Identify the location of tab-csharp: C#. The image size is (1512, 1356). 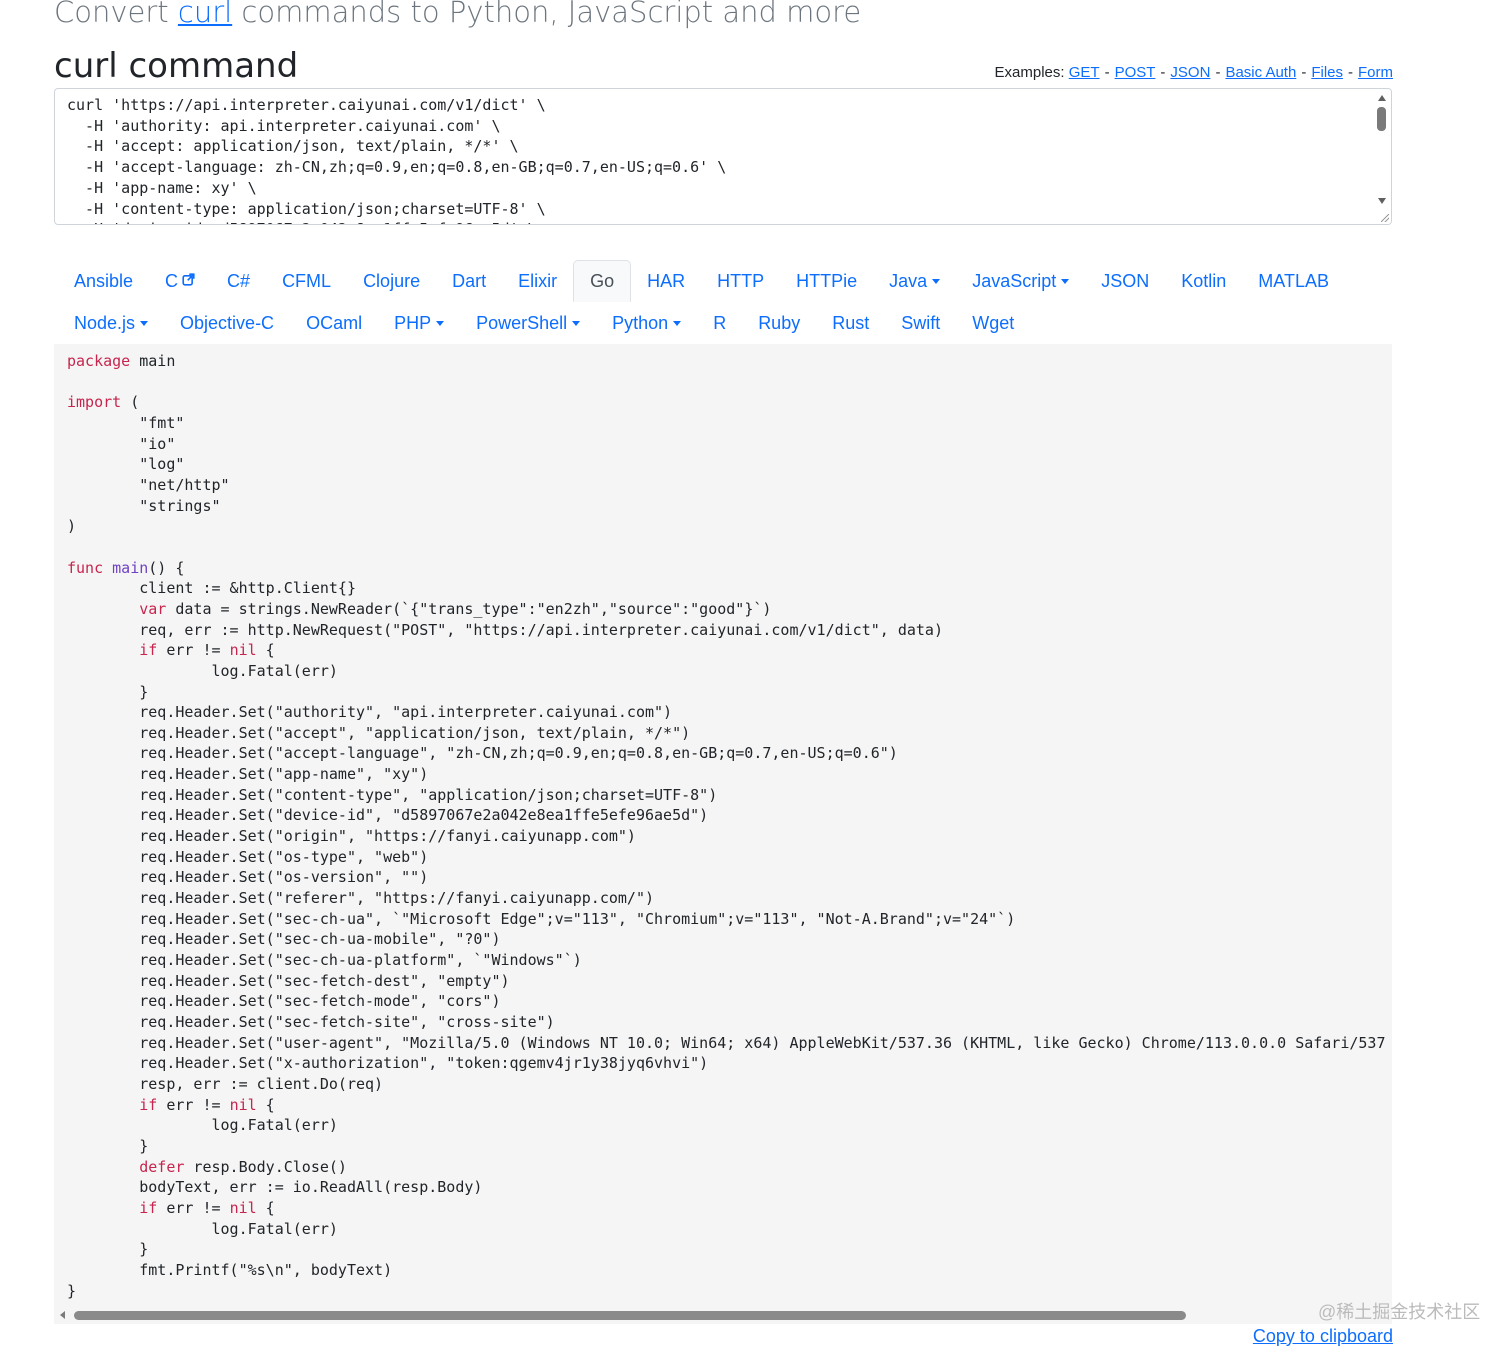
(238, 281).